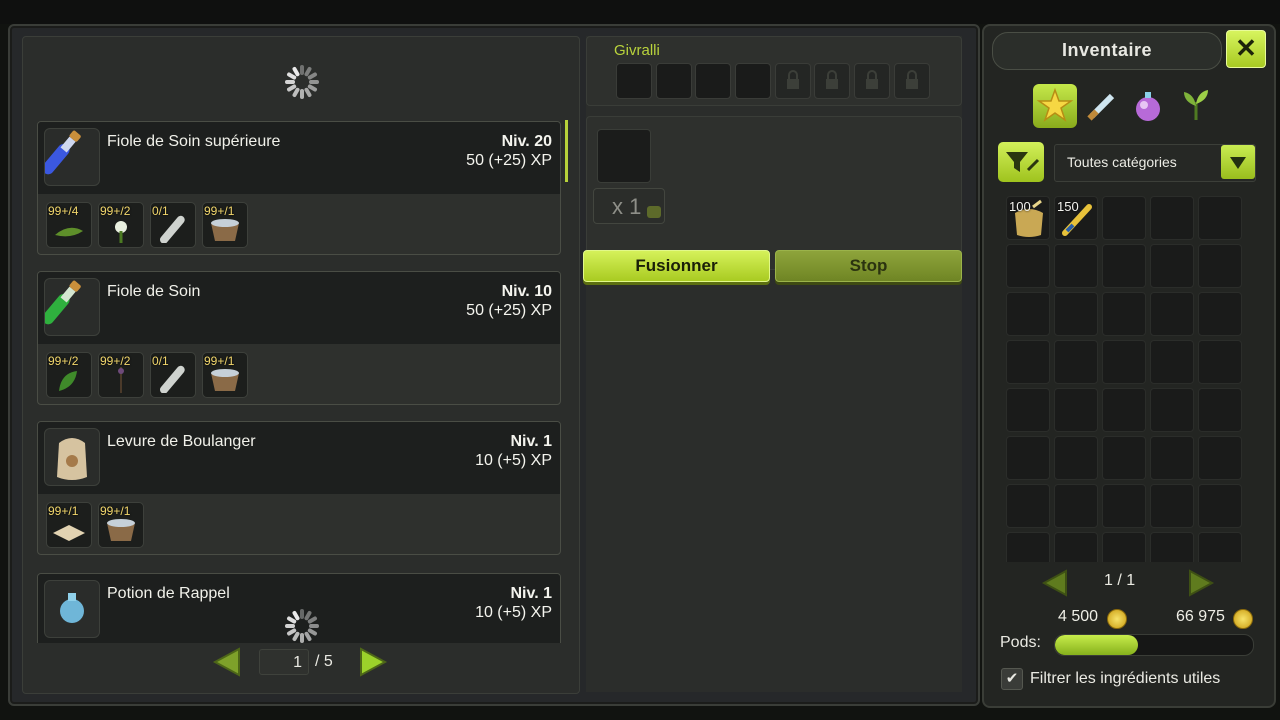 The height and width of the screenshot is (720, 1280). Describe the element at coordinates (1122, 162) in the screenshot. I see `category-label: Toutes catégories` at that location.